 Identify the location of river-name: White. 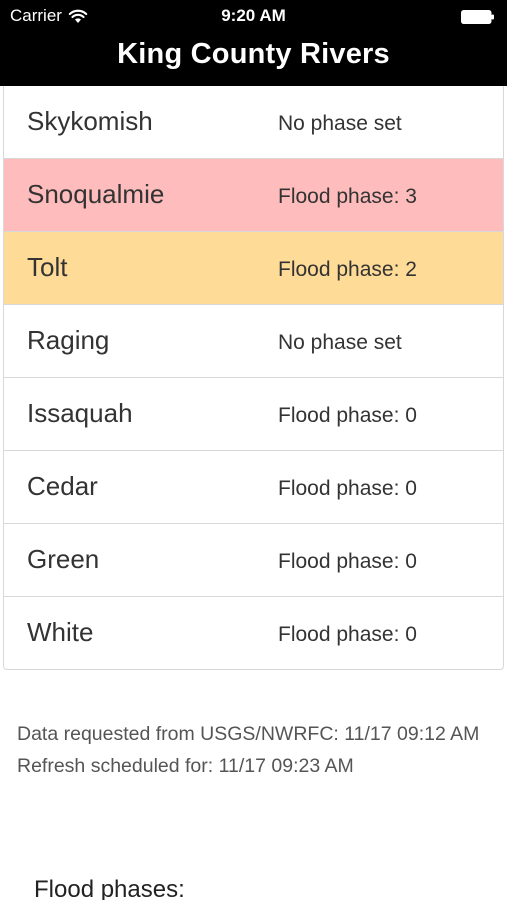
(60, 632).